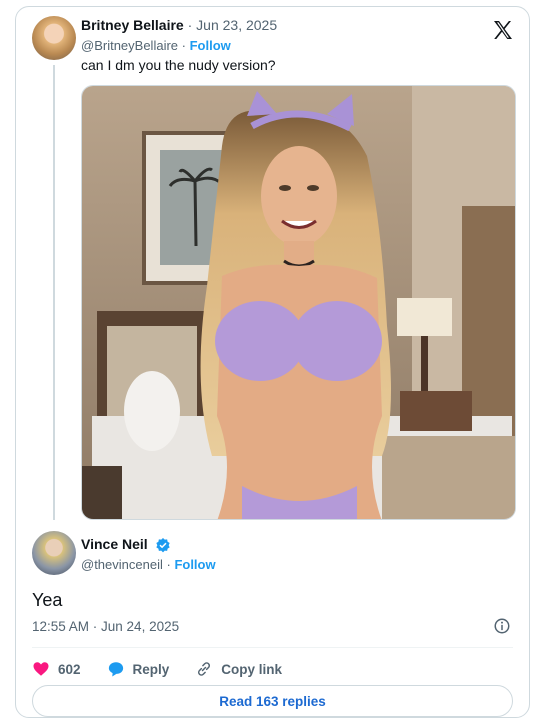  I want to click on info-icon, so click(502, 626).